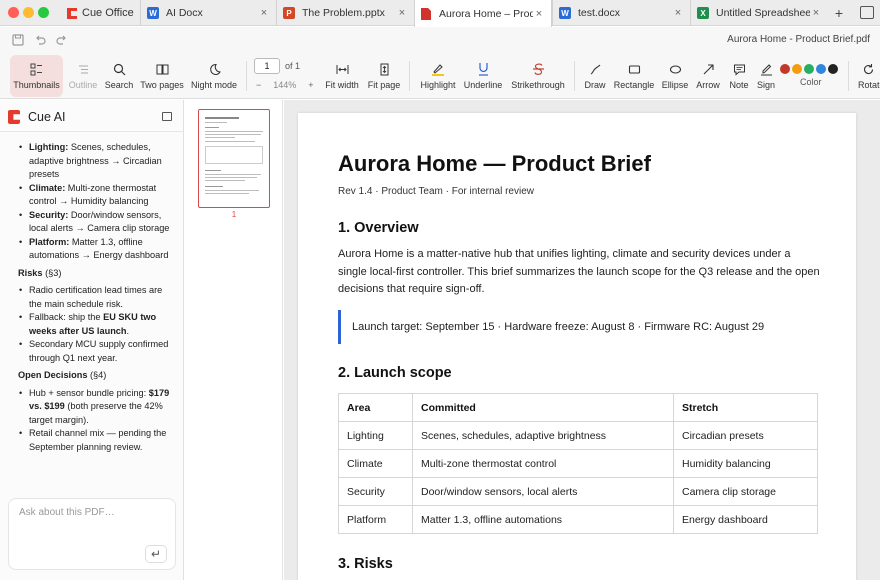 The width and height of the screenshot is (880, 580). I want to click on section-ref: (§3), so click(52, 272).